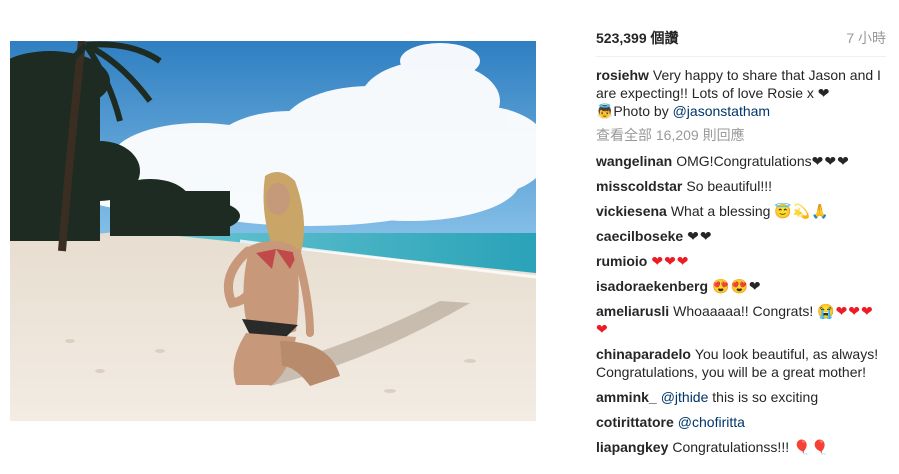 The width and height of the screenshot is (899, 474). I want to click on comment-username: liapangkey, so click(632, 447).